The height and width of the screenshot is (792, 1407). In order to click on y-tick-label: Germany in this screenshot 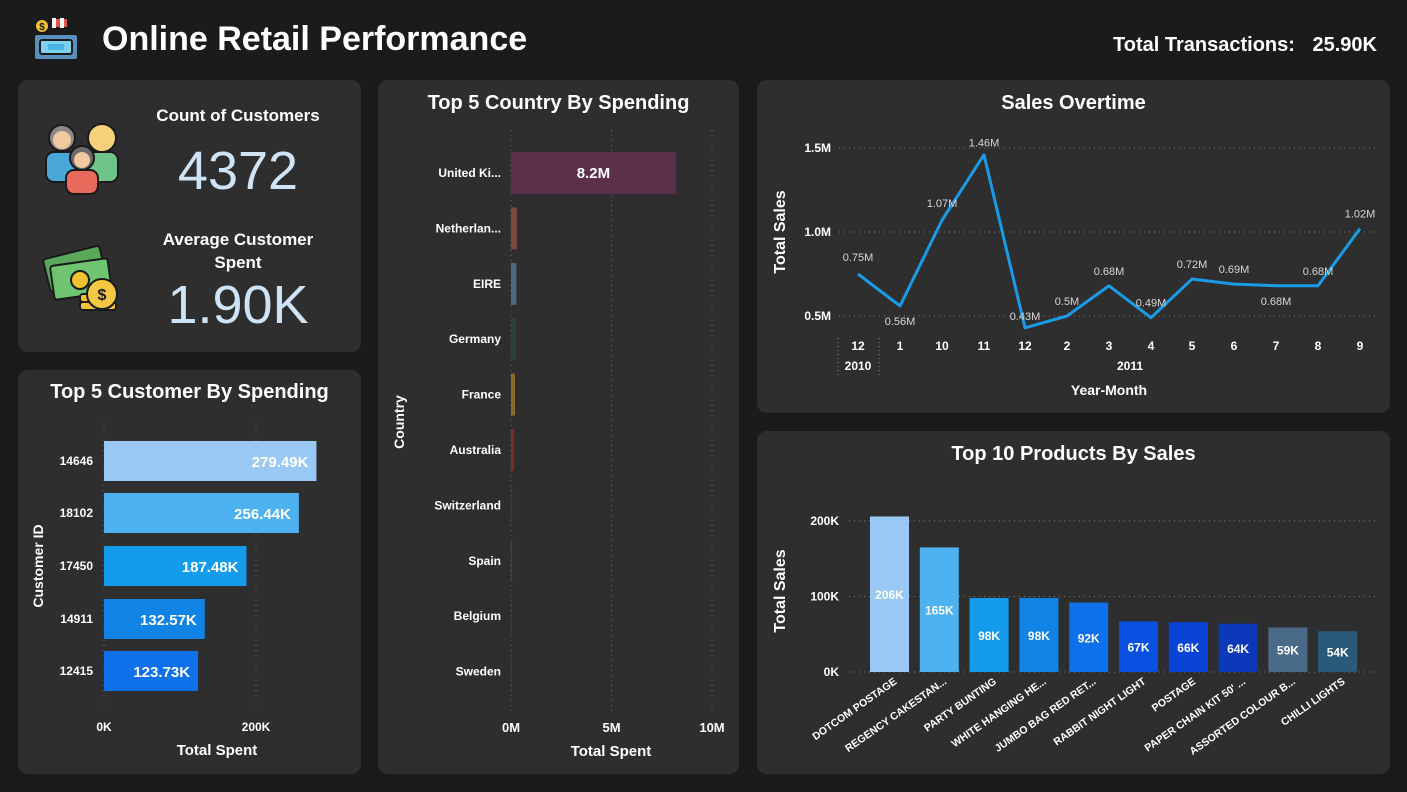, I will do `click(475, 339)`.